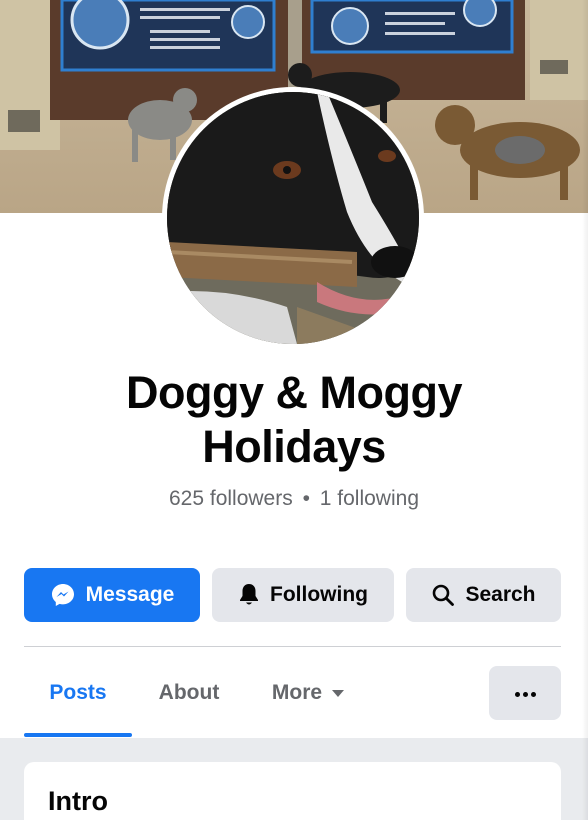  What do you see at coordinates (78, 735) in the screenshot?
I see `active-tab-indicator` at bounding box center [78, 735].